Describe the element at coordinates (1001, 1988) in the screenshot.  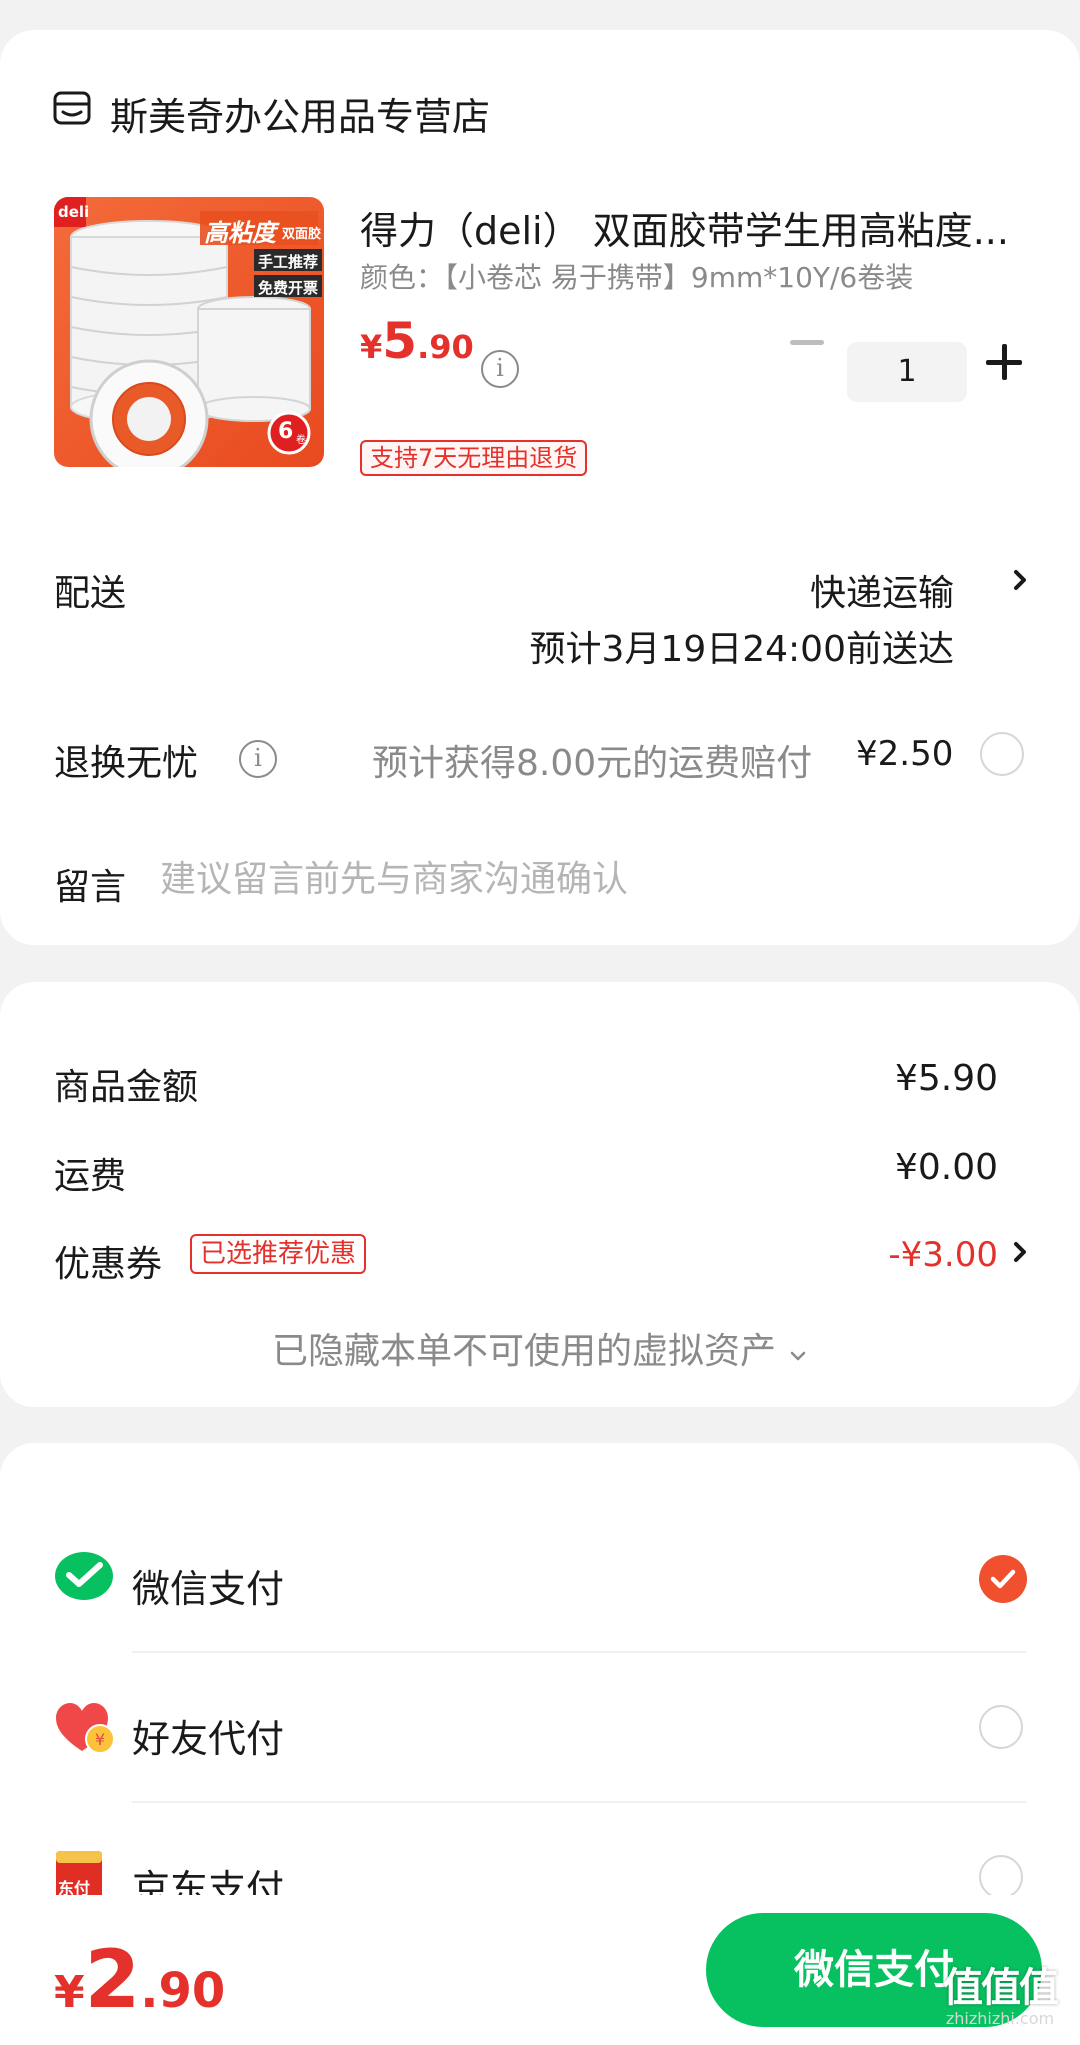
I see `watermark-logo: 值值值` at that location.